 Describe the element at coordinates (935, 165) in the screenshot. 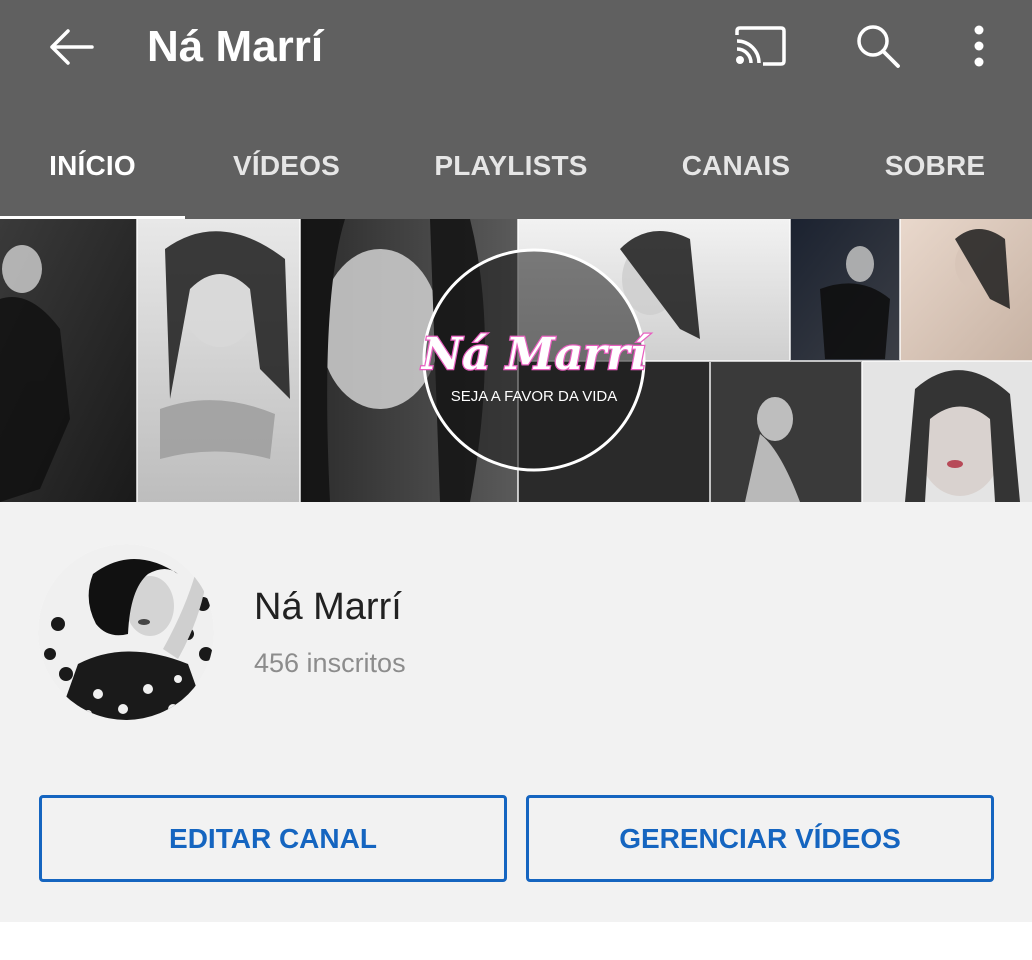

I see `tab-sobre: SOBRE` at that location.